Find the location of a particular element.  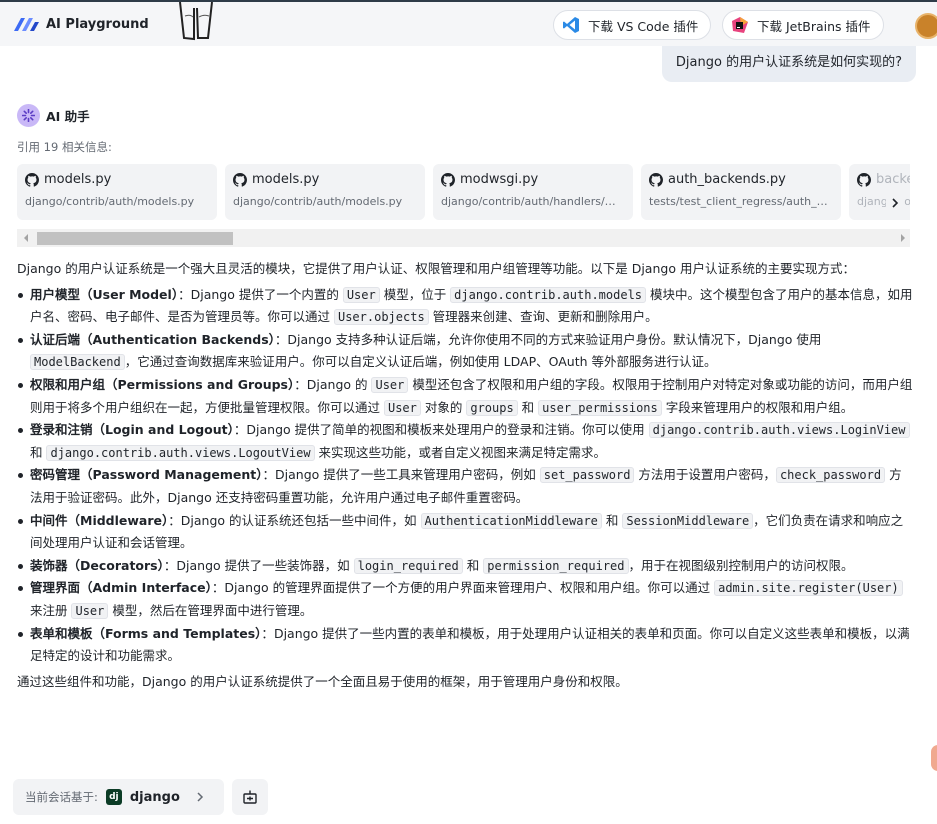

item-title: 登录和注销（Login and Logout） is located at coordinates (132, 430).